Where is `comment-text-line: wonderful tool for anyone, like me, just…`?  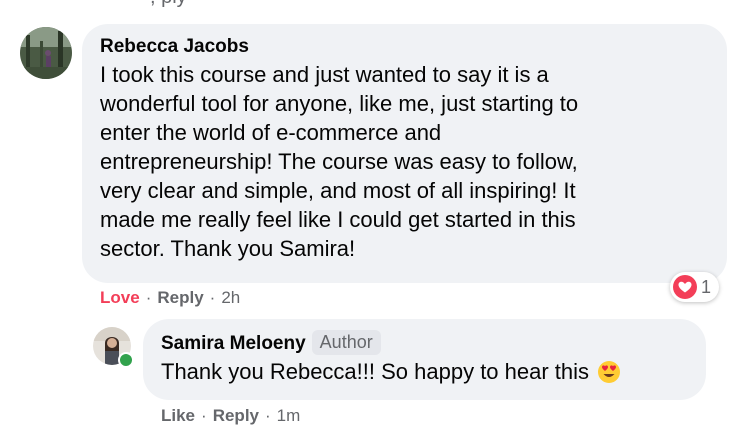
comment-text-line: wonderful tool for anyone, like me, just… is located at coordinates (339, 103).